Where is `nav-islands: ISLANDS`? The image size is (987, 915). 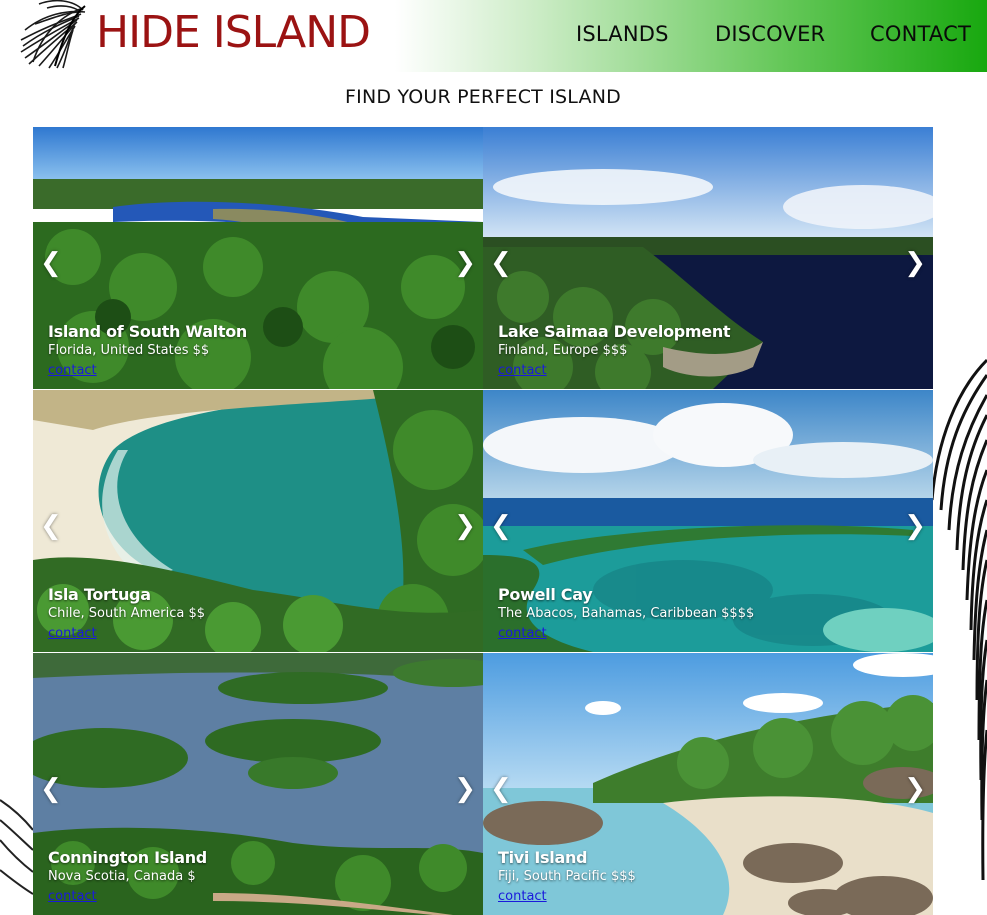 nav-islands: ISLANDS is located at coordinates (622, 35).